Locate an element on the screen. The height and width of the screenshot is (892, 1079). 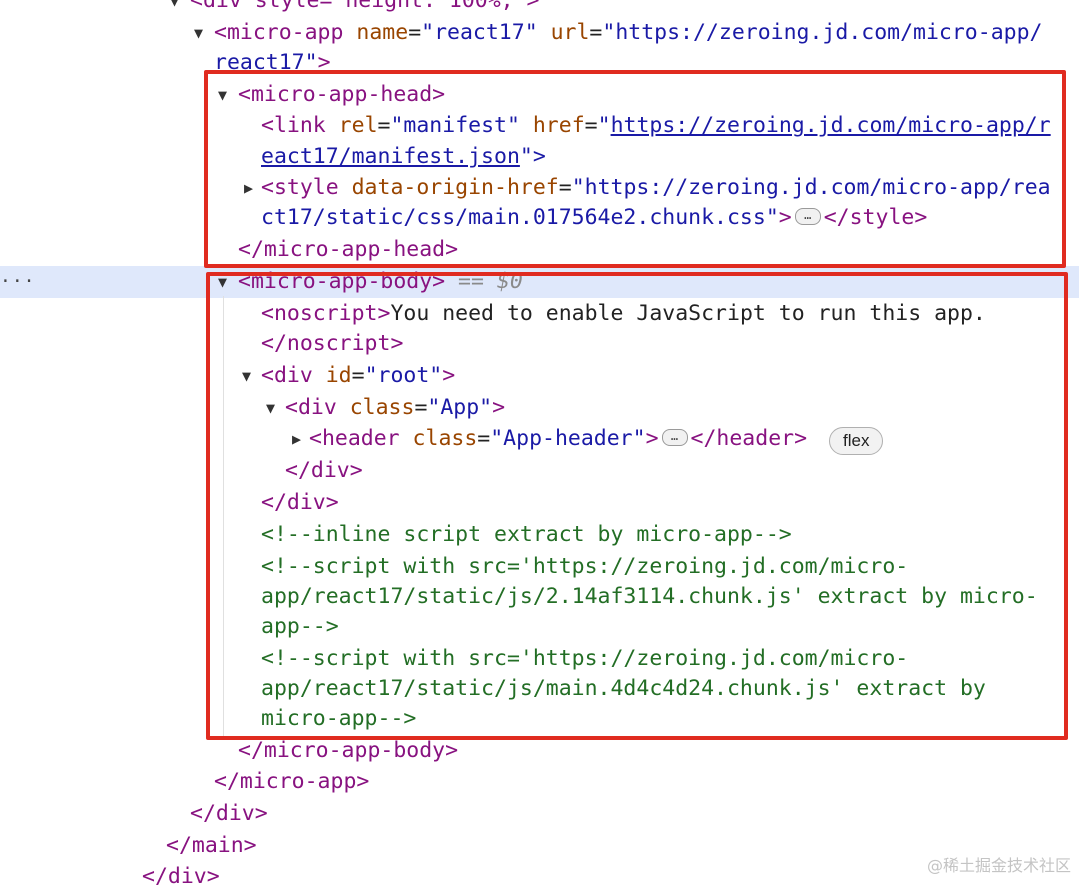
watermark: @稀土掘金技术社区 is located at coordinates (998, 865).